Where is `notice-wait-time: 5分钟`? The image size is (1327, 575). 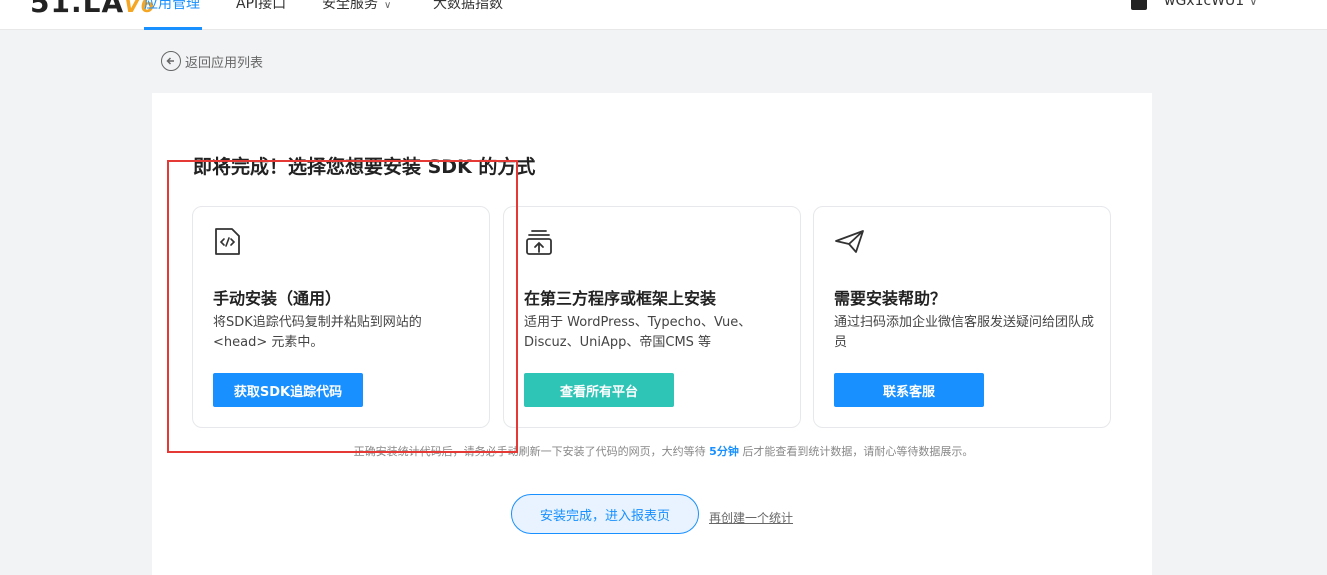 notice-wait-time: 5分钟 is located at coordinates (724, 451).